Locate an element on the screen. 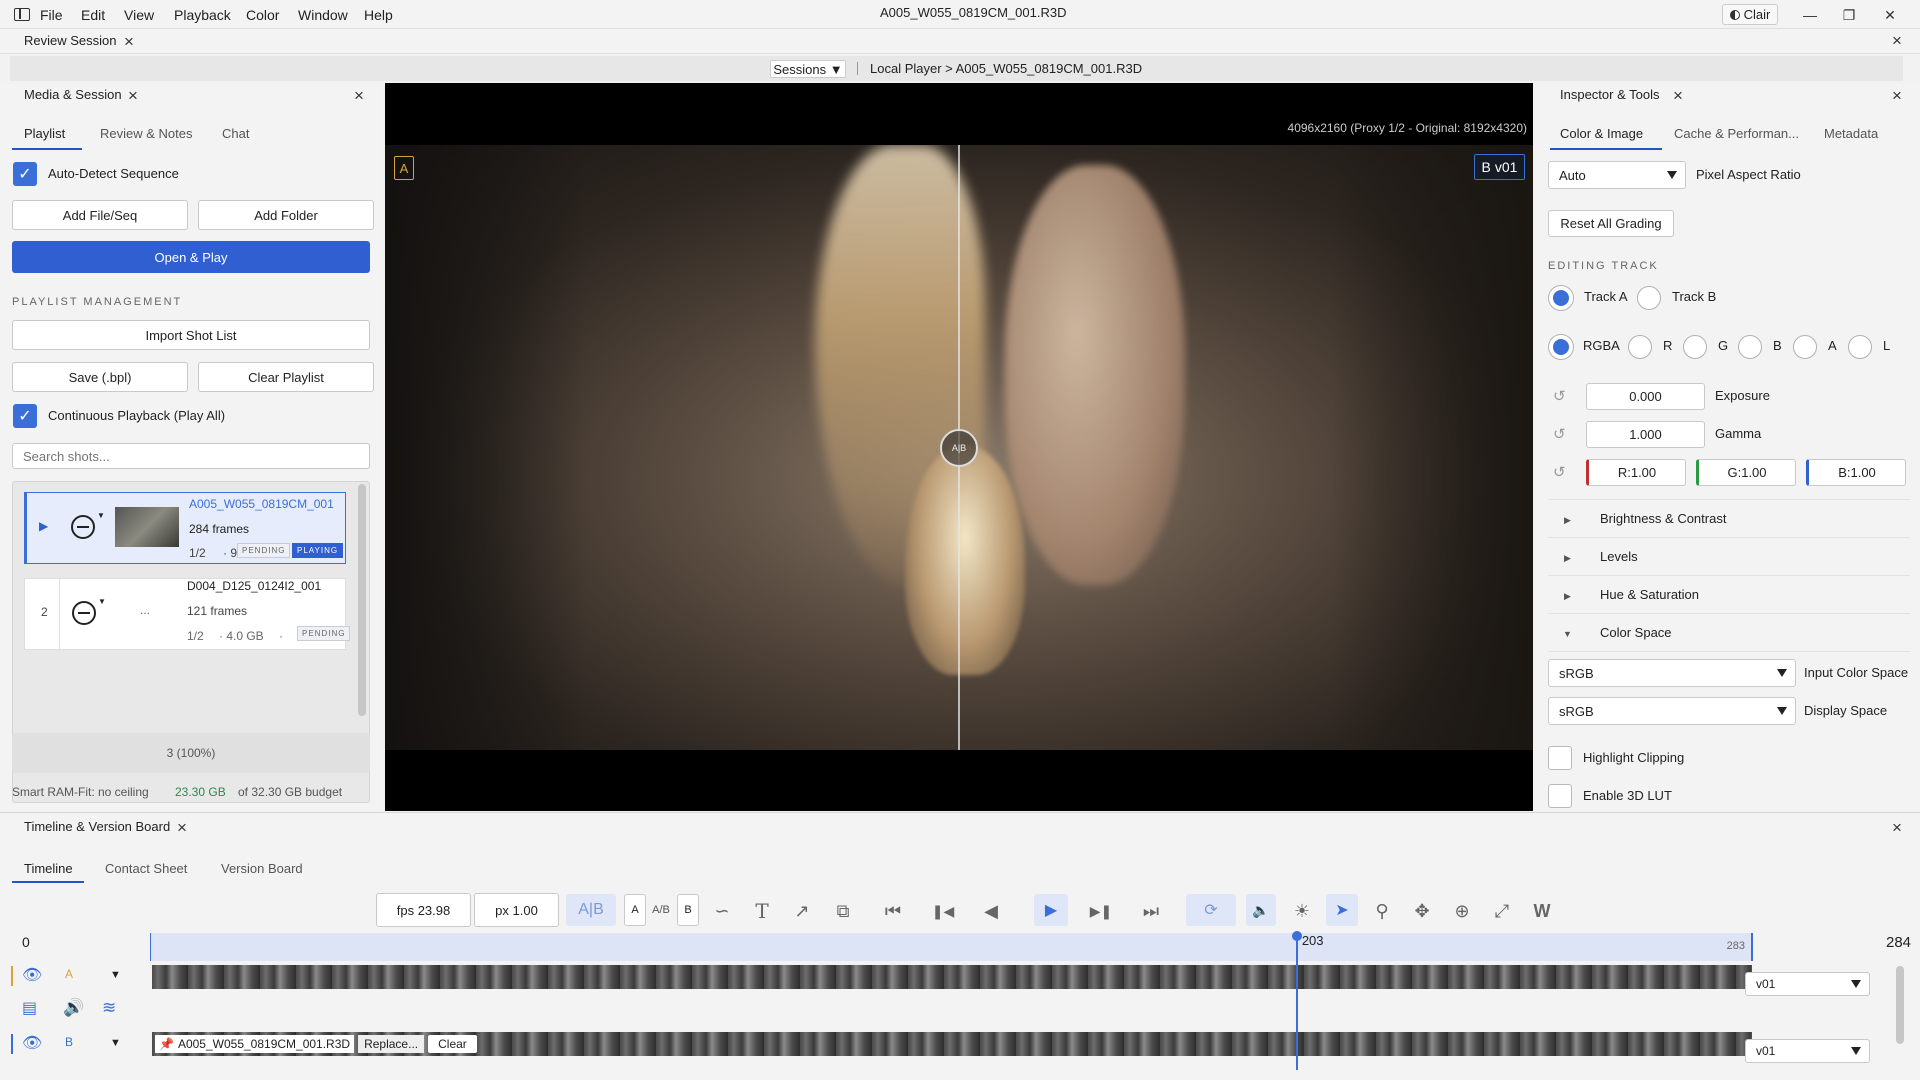  channel-g-radio is located at coordinates (1695, 347).